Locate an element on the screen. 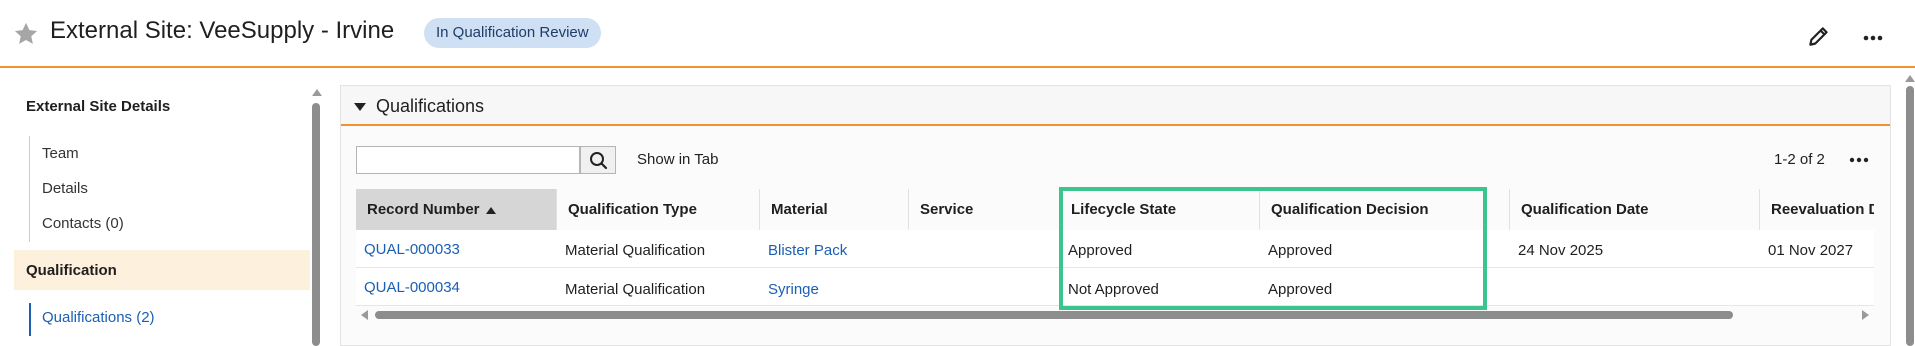 The height and width of the screenshot is (346, 1915). collapse-caret-icon is located at coordinates (360, 107).